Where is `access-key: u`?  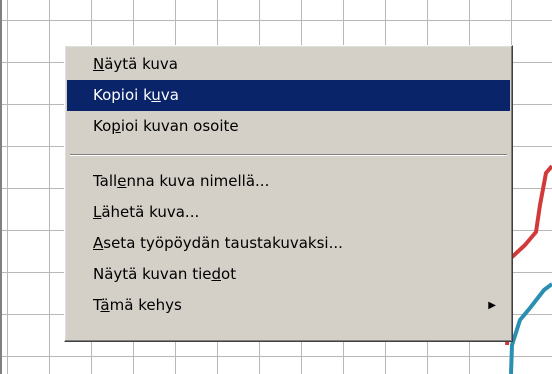
access-key: u is located at coordinates (156, 95).